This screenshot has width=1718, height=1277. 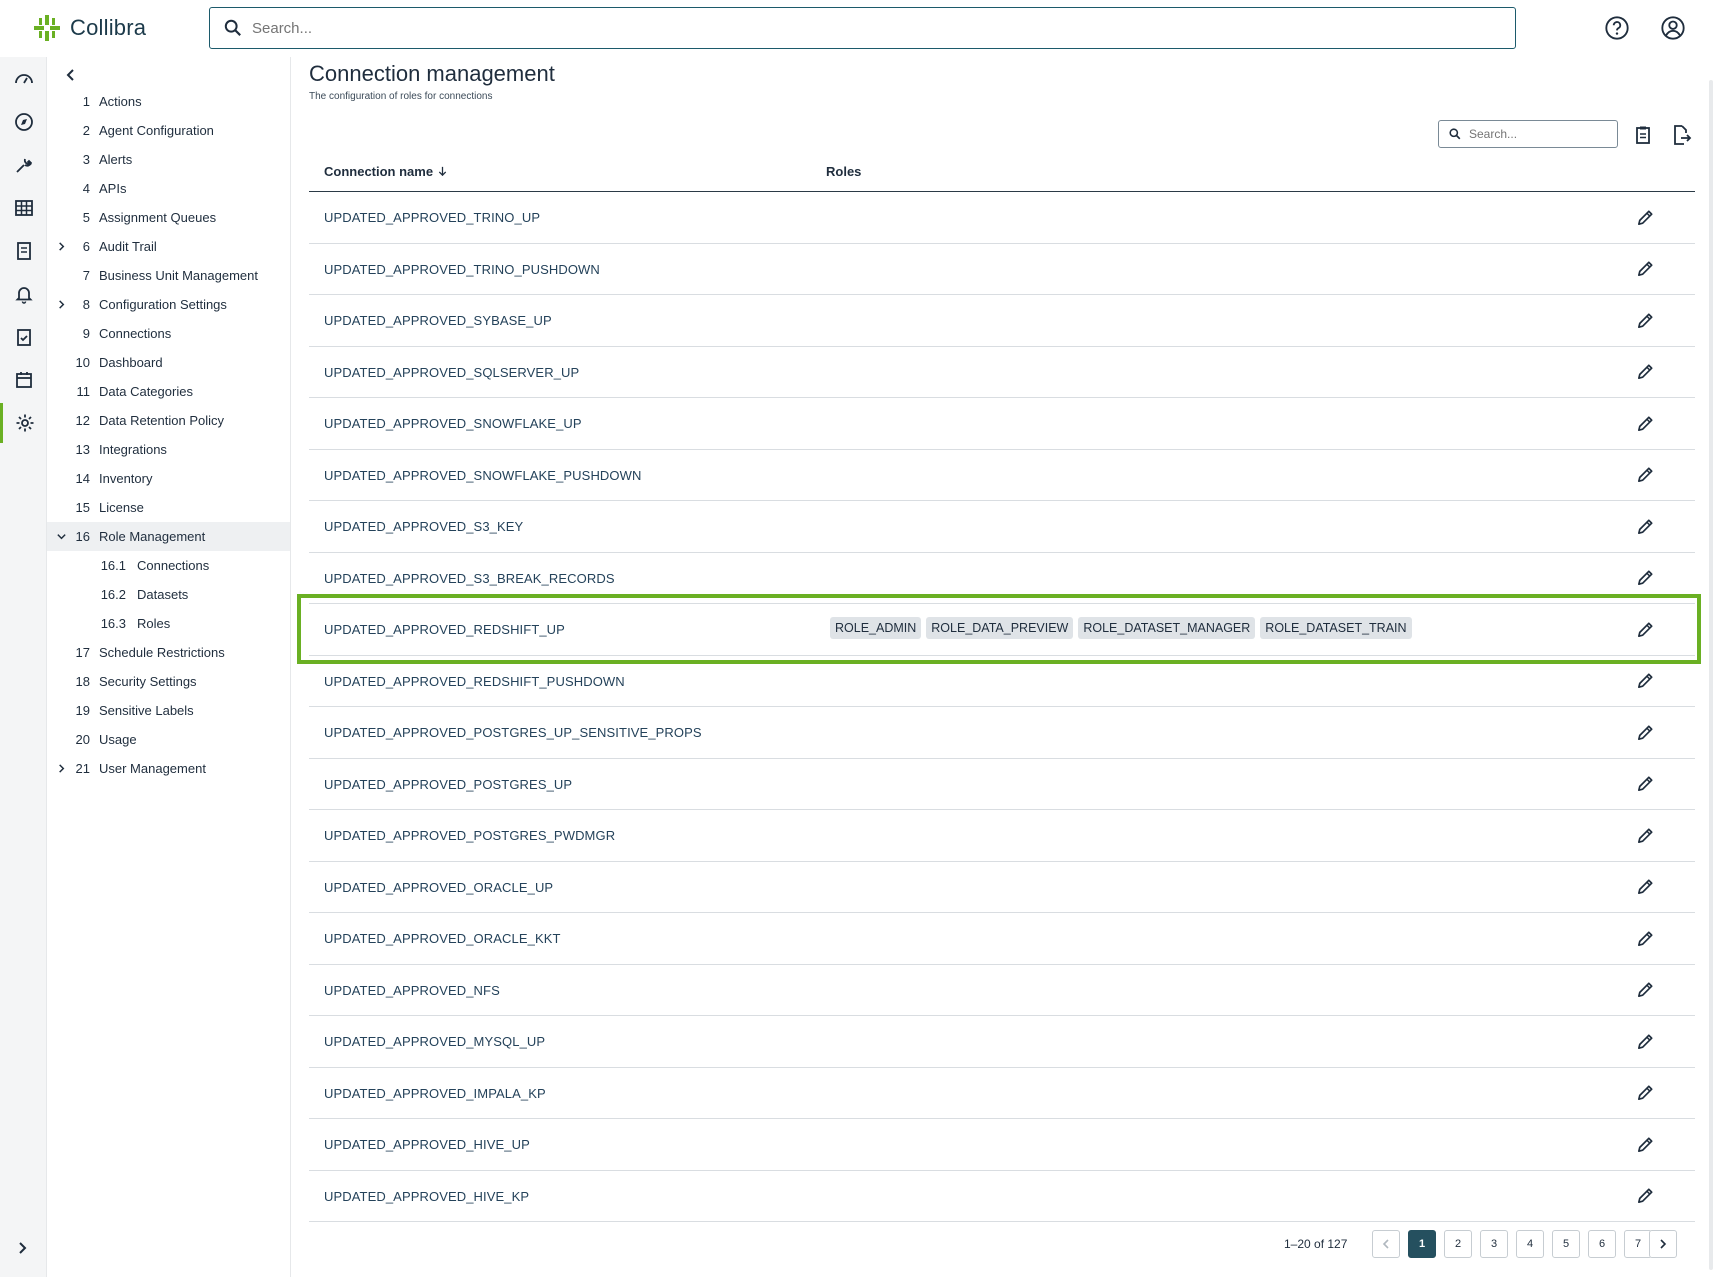 What do you see at coordinates (168, 536) in the screenshot?
I see `nav-item: 16 Role Management` at bounding box center [168, 536].